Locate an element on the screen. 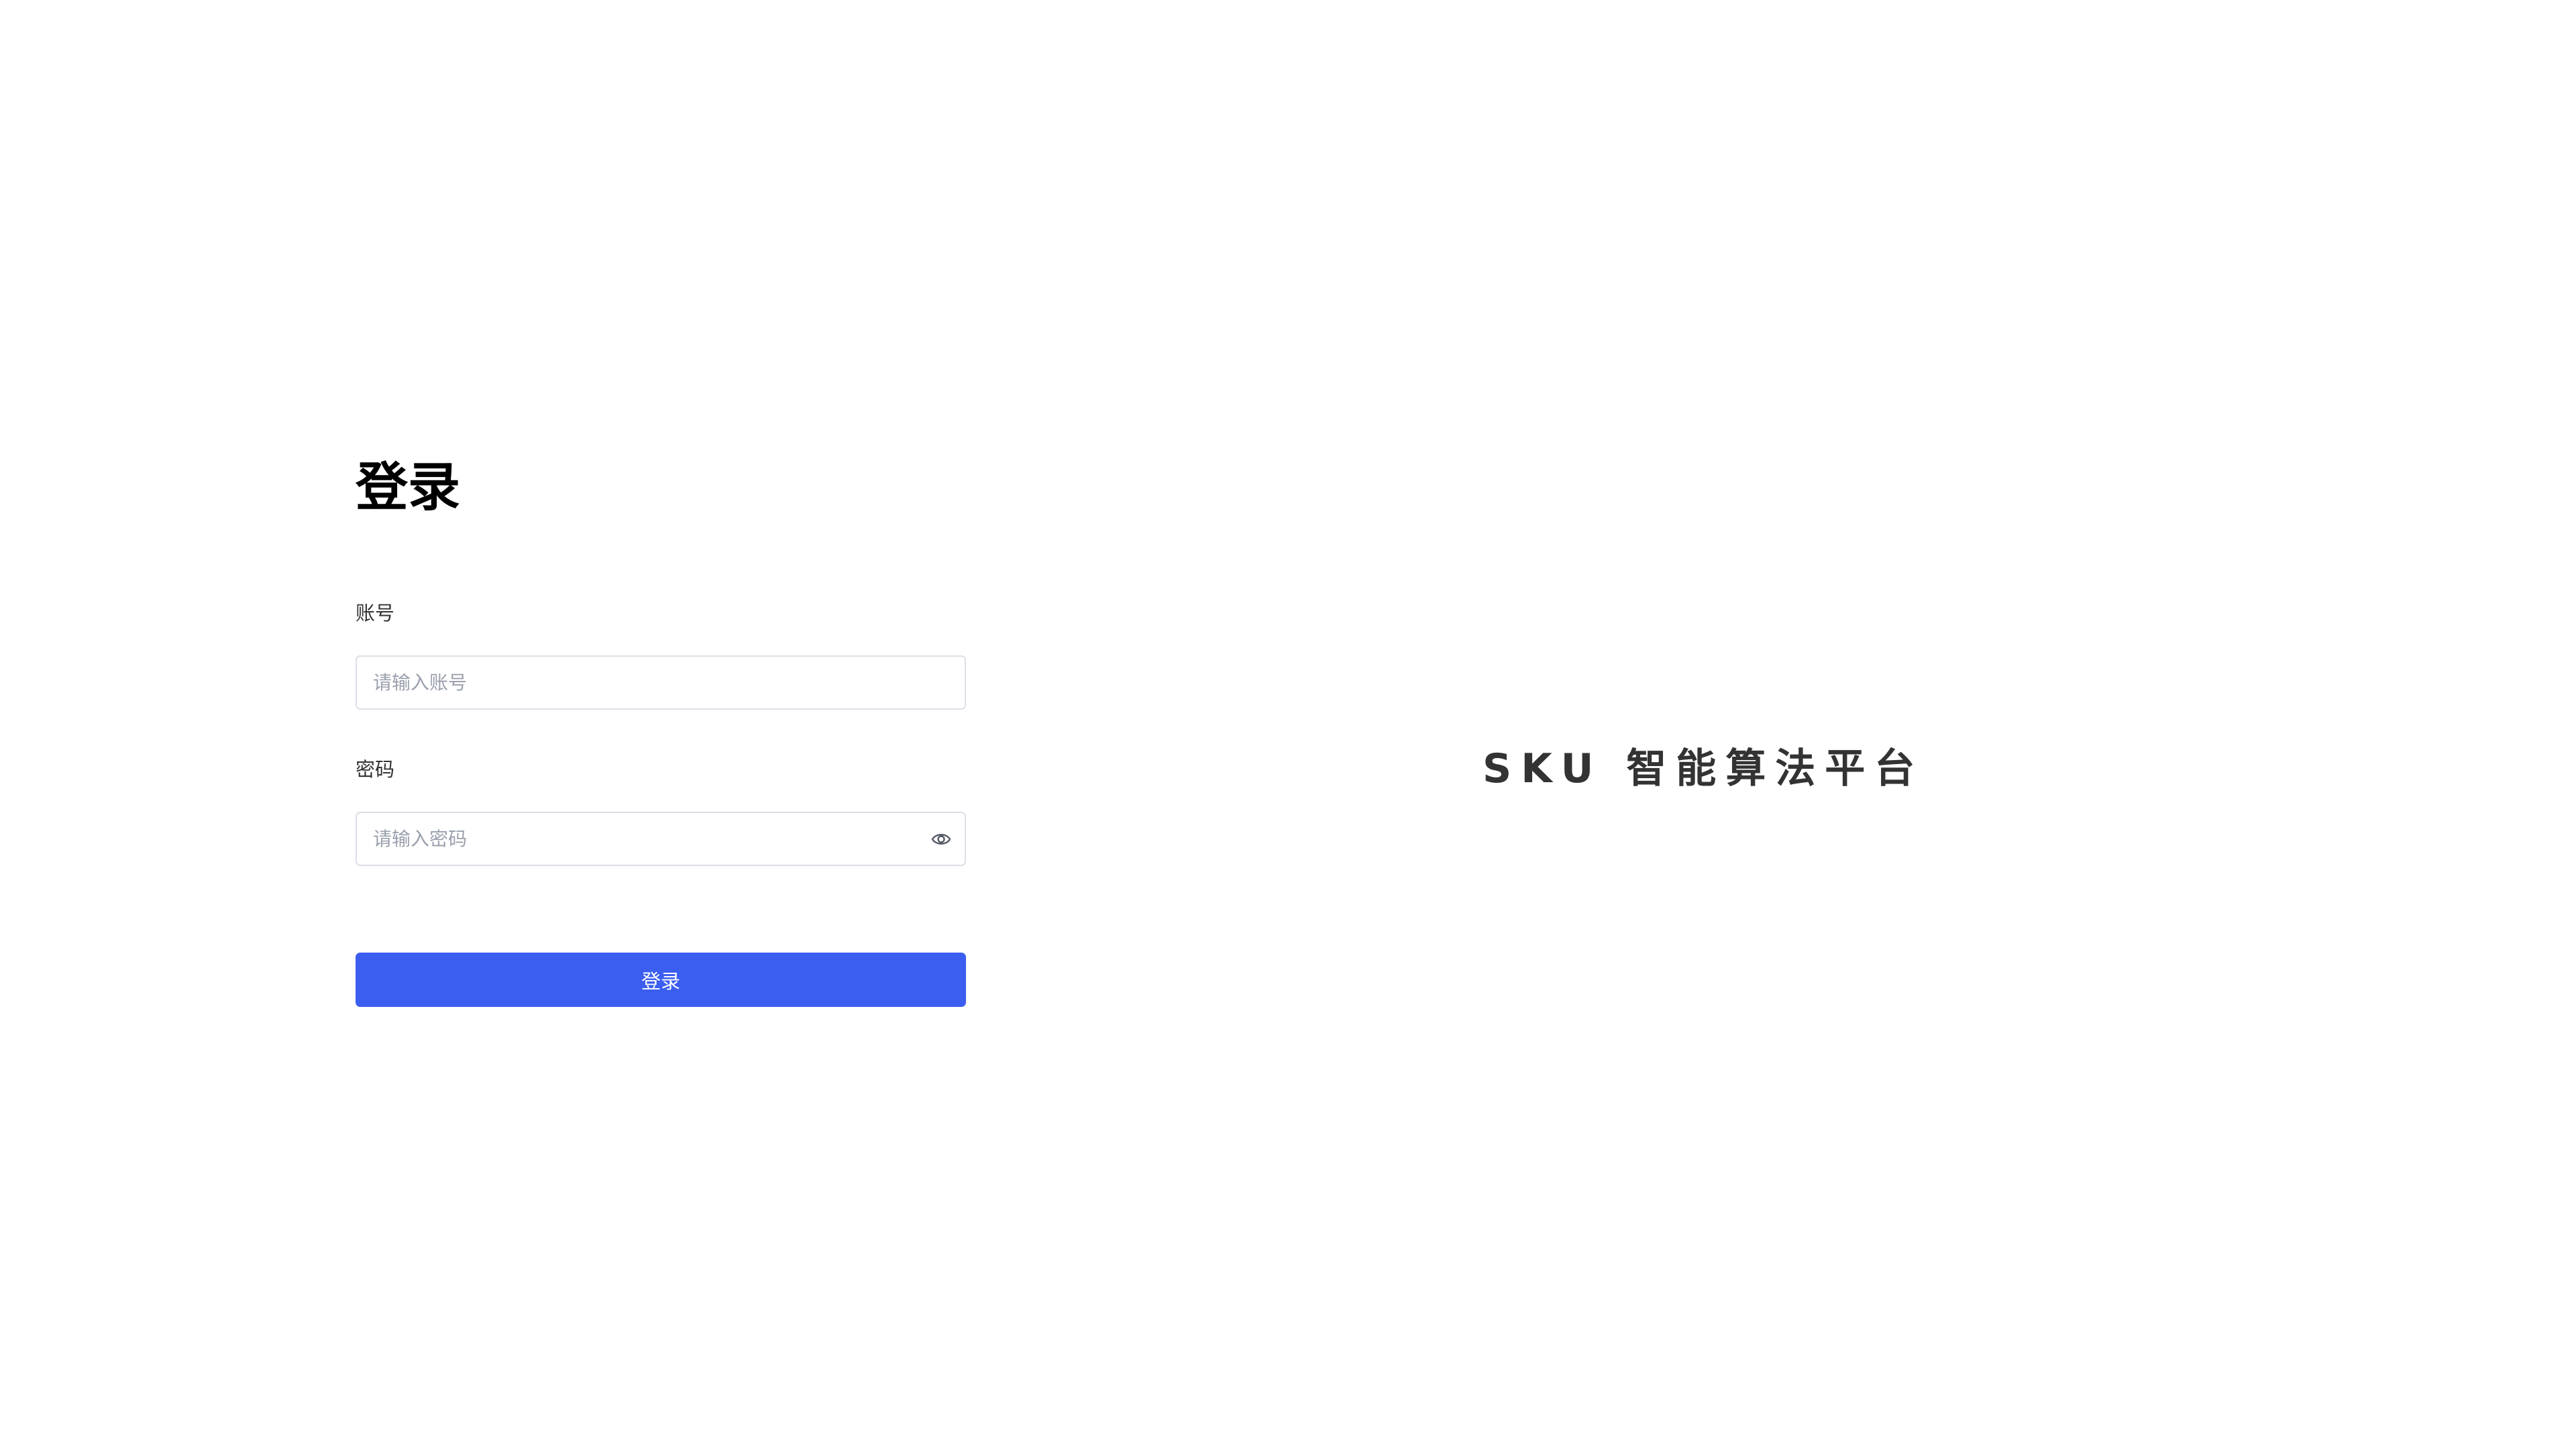 Image resolution: width=2576 pixels, height=1449 pixels. login-form: 登录 账号 密码 登录 is located at coordinates (661, 729).